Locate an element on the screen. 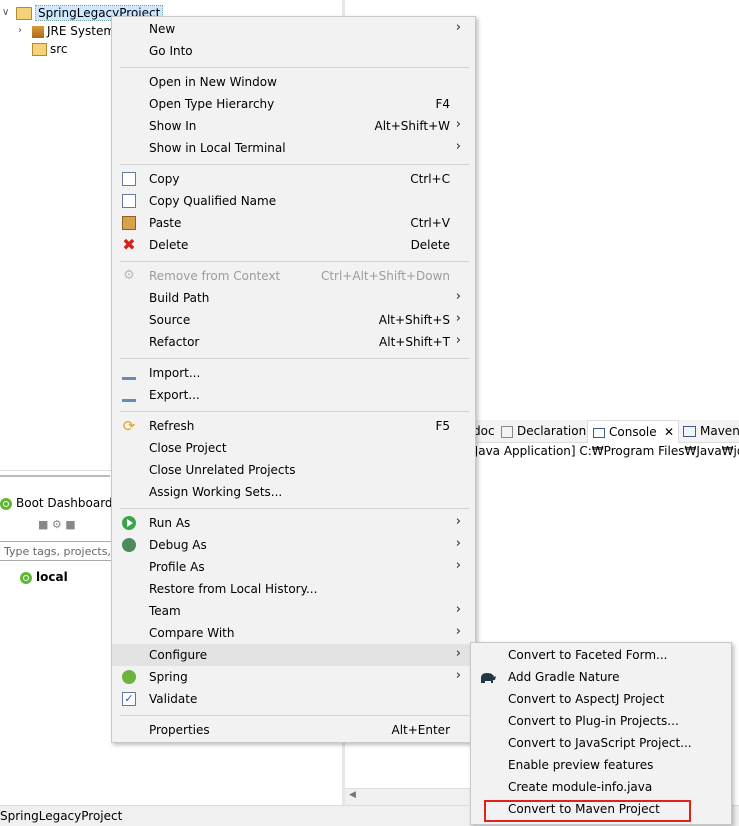 This screenshot has width=739, height=826. import-icon is located at coordinates (129, 373).